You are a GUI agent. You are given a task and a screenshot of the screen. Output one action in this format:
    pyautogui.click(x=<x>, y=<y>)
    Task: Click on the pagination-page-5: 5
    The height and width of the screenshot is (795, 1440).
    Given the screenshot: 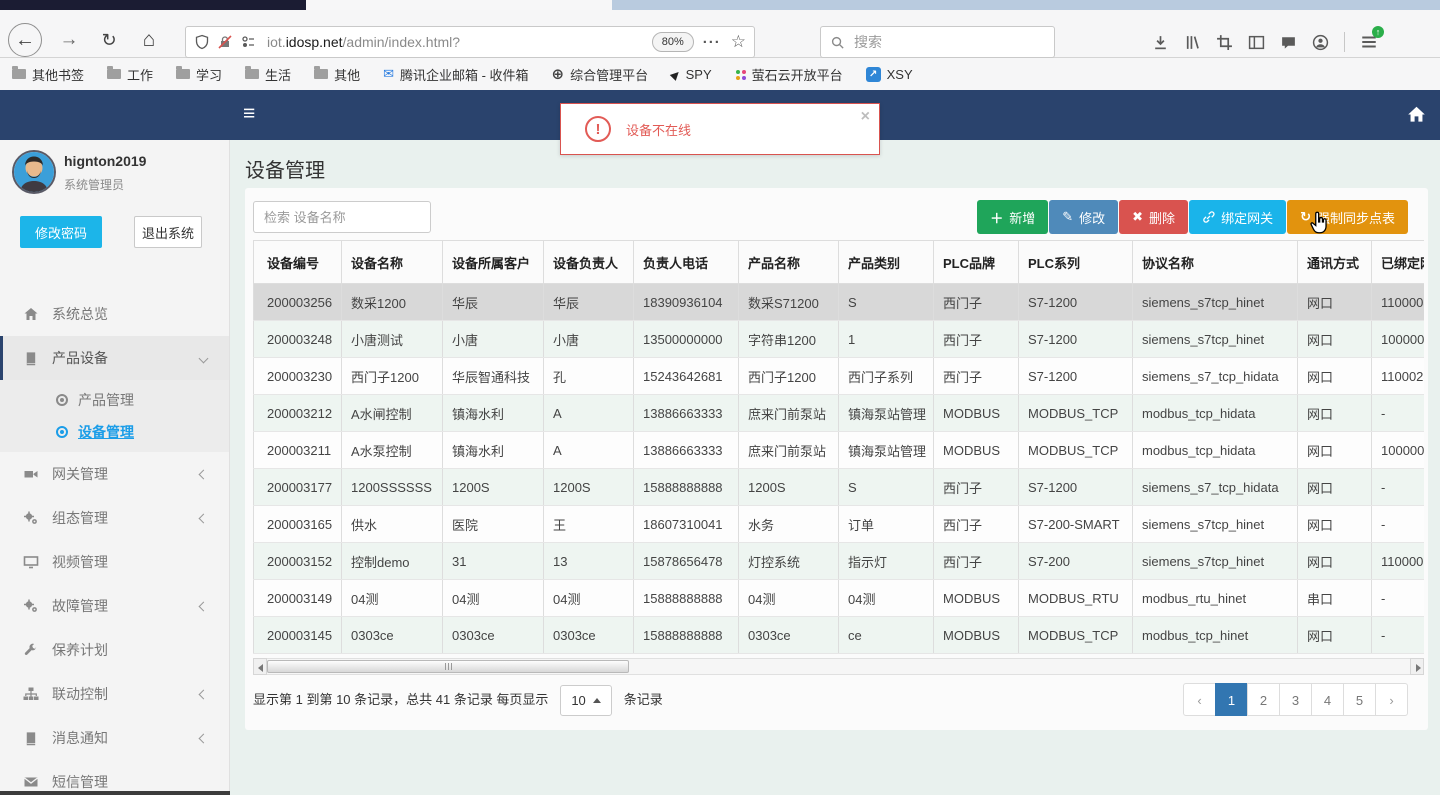 What is the action you would take?
    pyautogui.click(x=1359, y=699)
    